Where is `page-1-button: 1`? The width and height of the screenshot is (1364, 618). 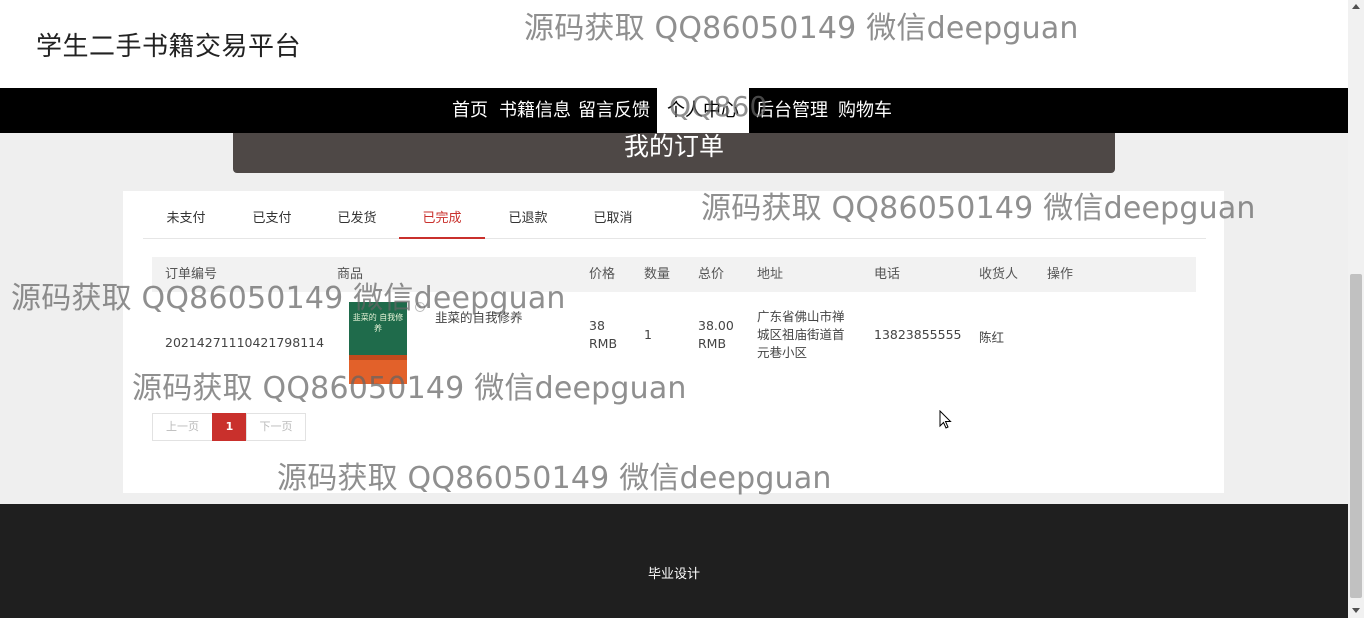
page-1-button: 1 is located at coordinates (229, 427).